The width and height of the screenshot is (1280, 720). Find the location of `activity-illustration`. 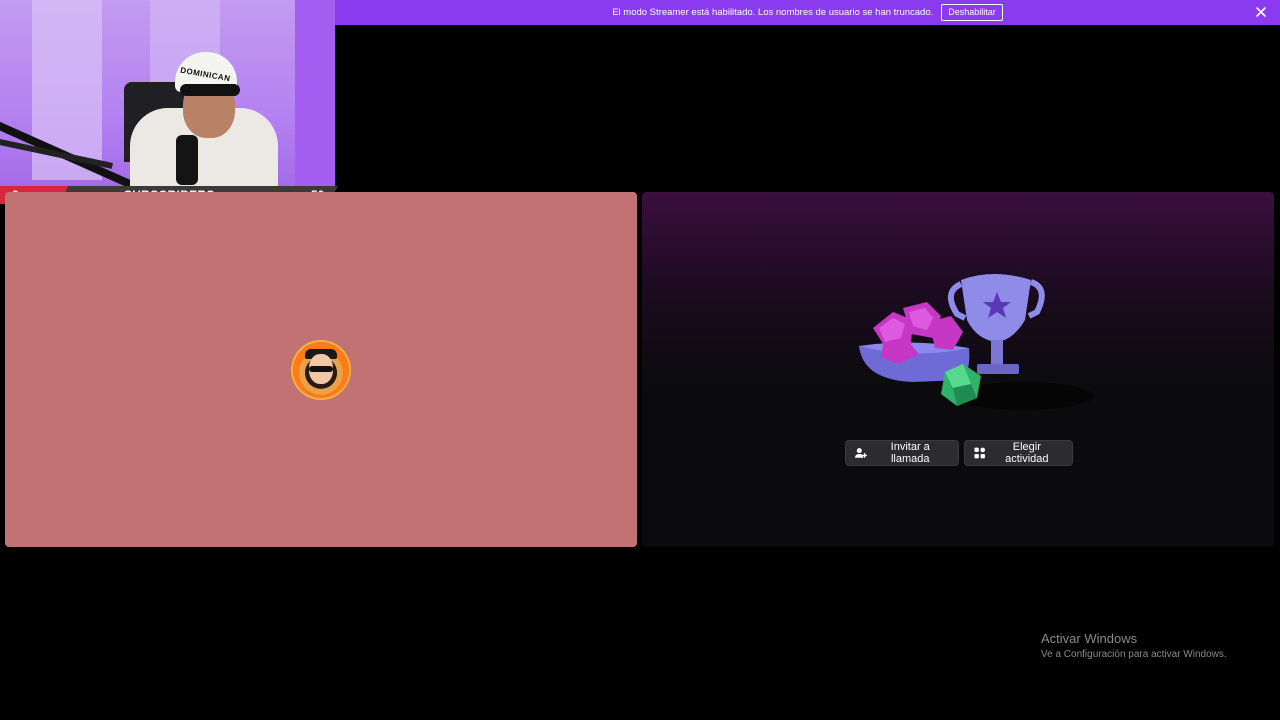

activity-illustration is located at coordinates (976, 342).